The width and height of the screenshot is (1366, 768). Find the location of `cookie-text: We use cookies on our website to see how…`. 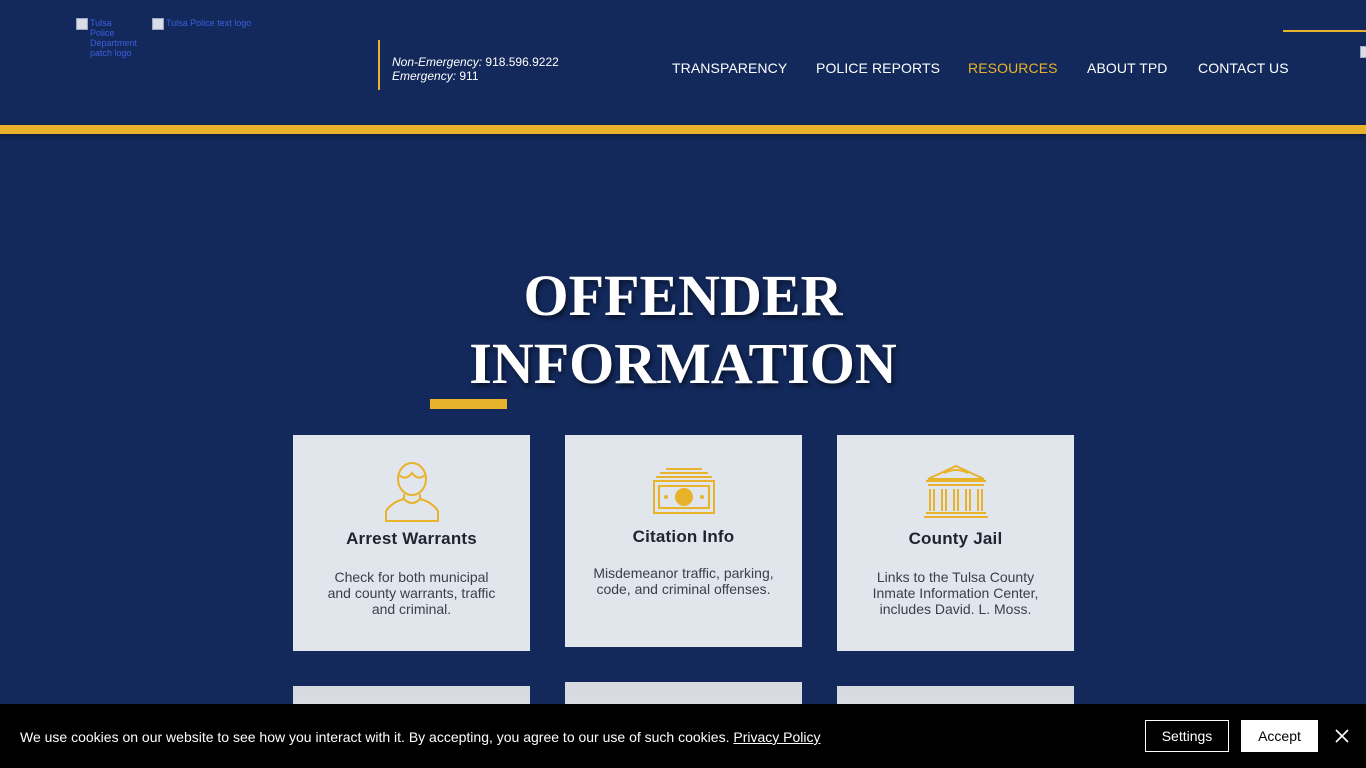

cookie-text: We use cookies on our website to see how… is located at coordinates (420, 737).